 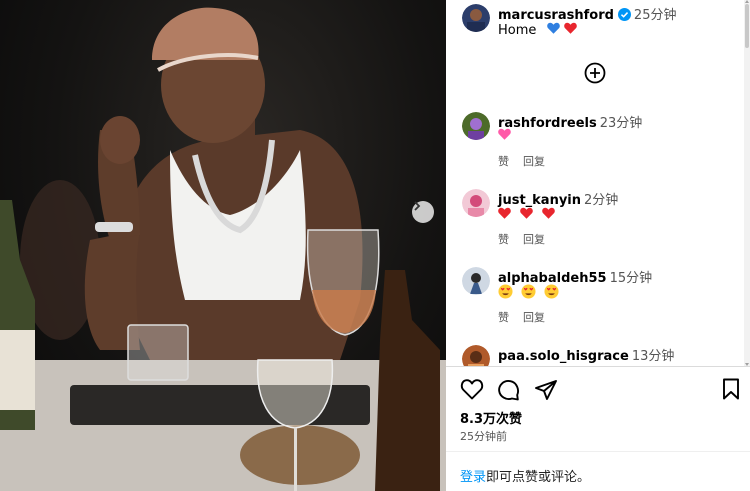 What do you see at coordinates (517, 30) in the screenshot?
I see `caption-text: Home` at bounding box center [517, 30].